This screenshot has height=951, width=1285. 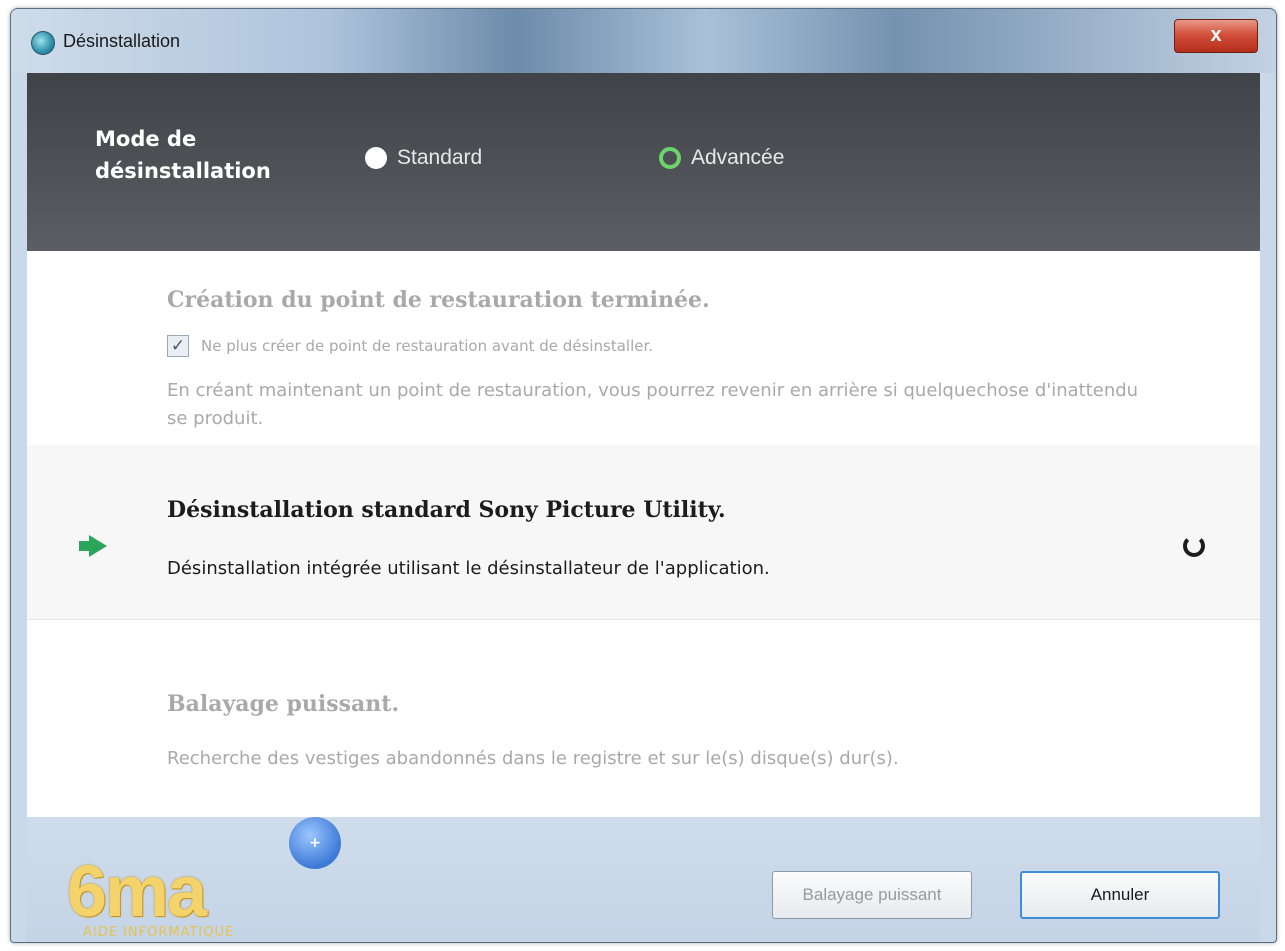 I want to click on close-button: x, so click(x=1216, y=36).